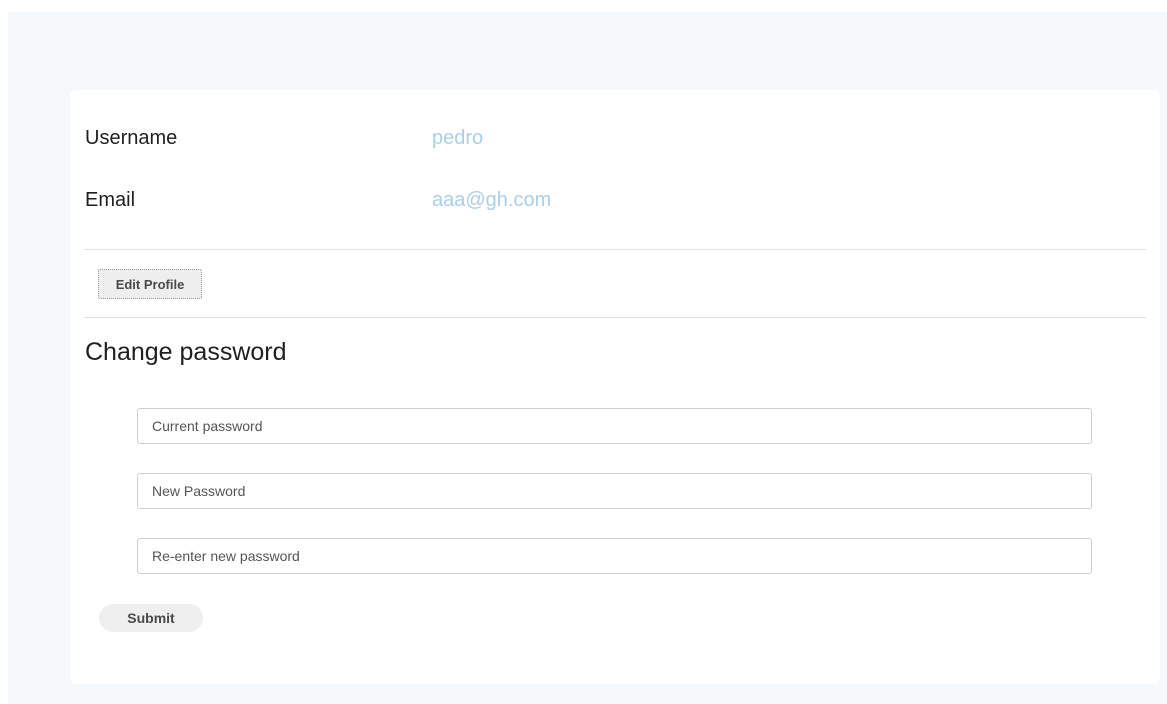 The height and width of the screenshot is (704, 1167). I want to click on email-value: aaa@gh.com, so click(492, 199).